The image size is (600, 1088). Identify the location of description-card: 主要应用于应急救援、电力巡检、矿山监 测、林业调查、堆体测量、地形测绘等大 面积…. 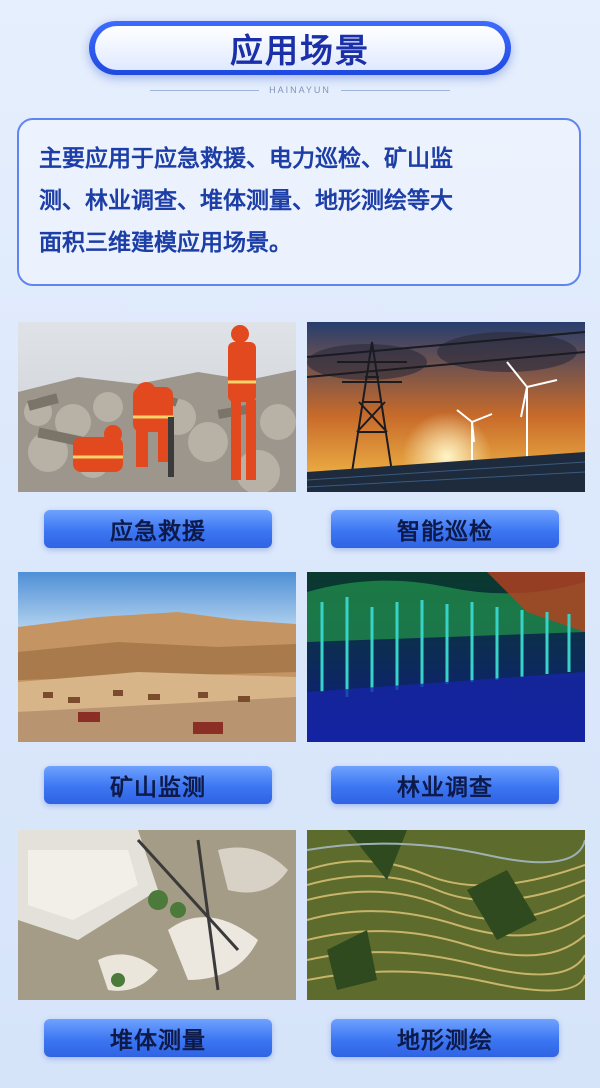
(299, 202).